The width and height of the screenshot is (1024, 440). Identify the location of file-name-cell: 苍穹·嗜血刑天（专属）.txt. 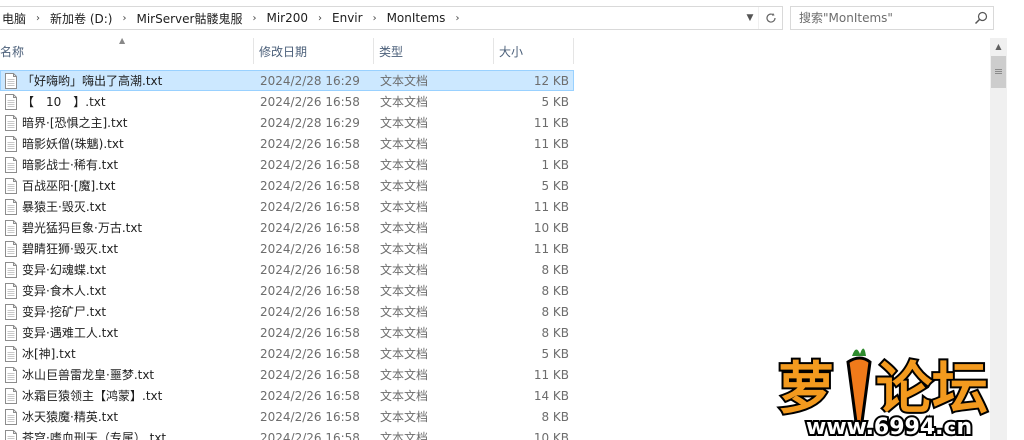
(128, 434).